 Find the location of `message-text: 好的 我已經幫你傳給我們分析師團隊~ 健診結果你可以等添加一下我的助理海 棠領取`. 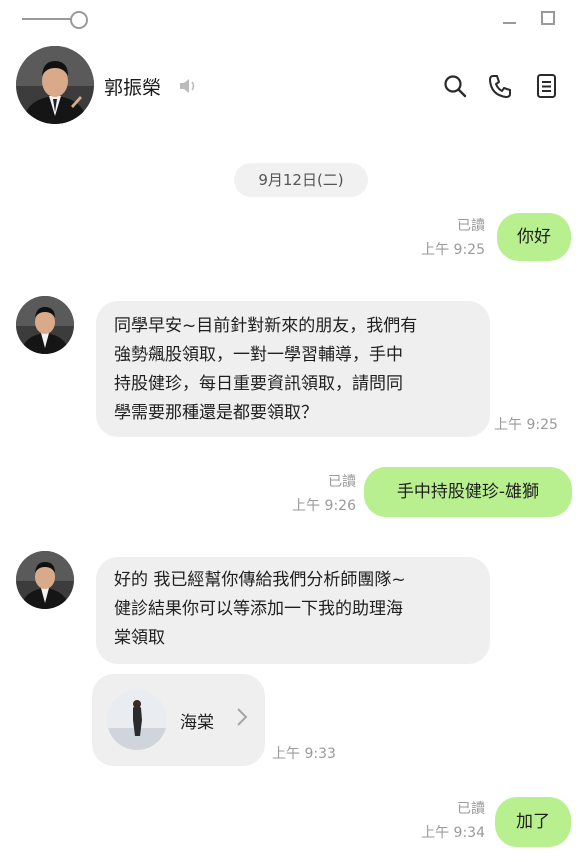

message-text: 好的 我已經幫你傳給我們分析師團隊~ 健診結果你可以等添加一下我的助理海 棠領取 is located at coordinates (260, 609).